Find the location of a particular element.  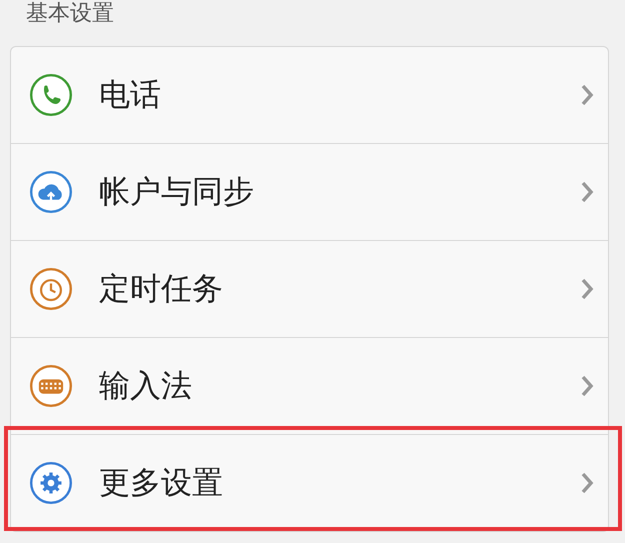

item-label: 定时任务 is located at coordinates (161, 289).